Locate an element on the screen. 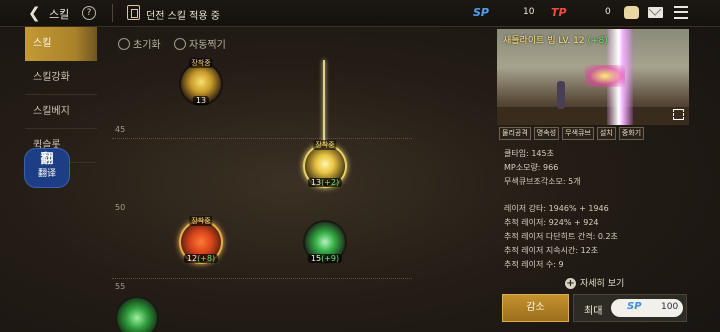 The height and width of the screenshot is (332, 720). divider is located at coordinates (112, 13).